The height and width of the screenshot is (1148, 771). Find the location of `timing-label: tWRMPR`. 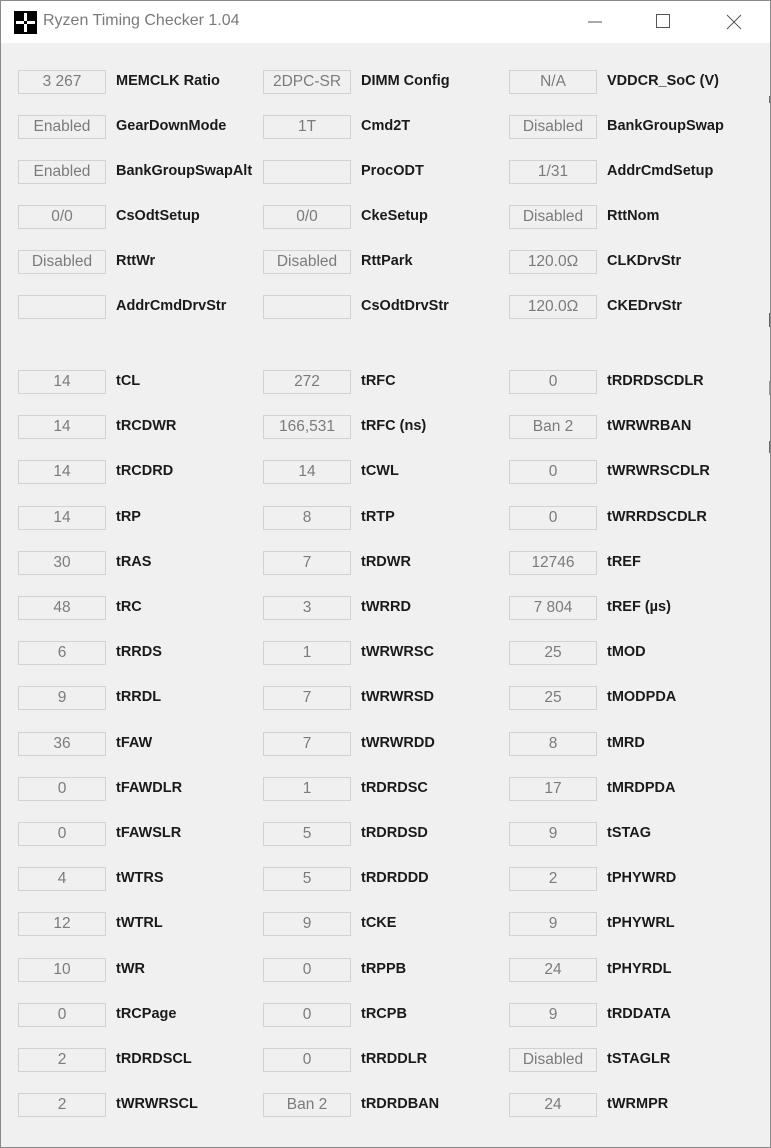

timing-label: tWRMPR is located at coordinates (638, 1104).